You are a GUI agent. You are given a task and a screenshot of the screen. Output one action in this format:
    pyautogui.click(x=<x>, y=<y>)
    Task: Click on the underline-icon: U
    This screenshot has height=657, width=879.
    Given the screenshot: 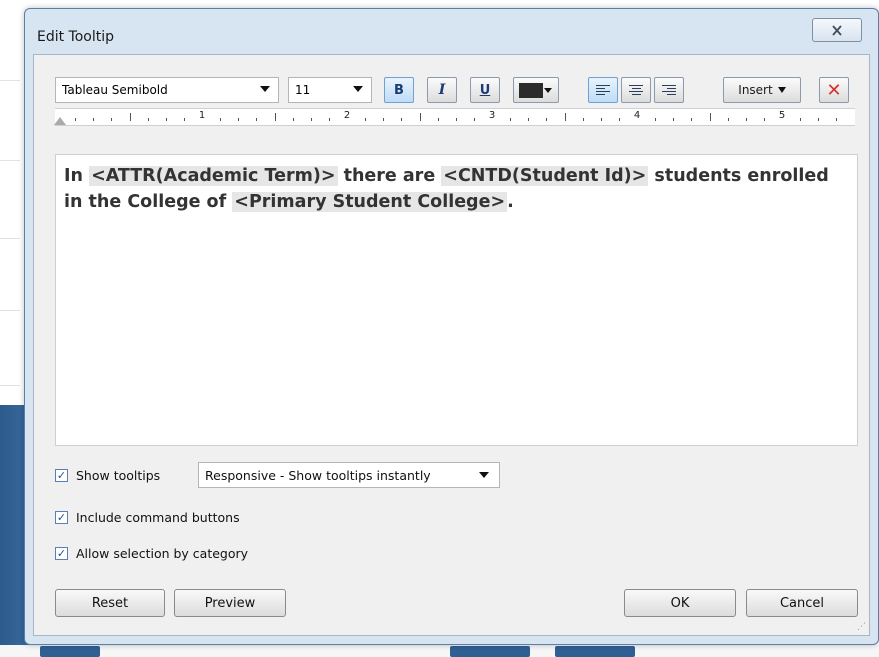 What is the action you would take?
    pyautogui.click(x=485, y=90)
    